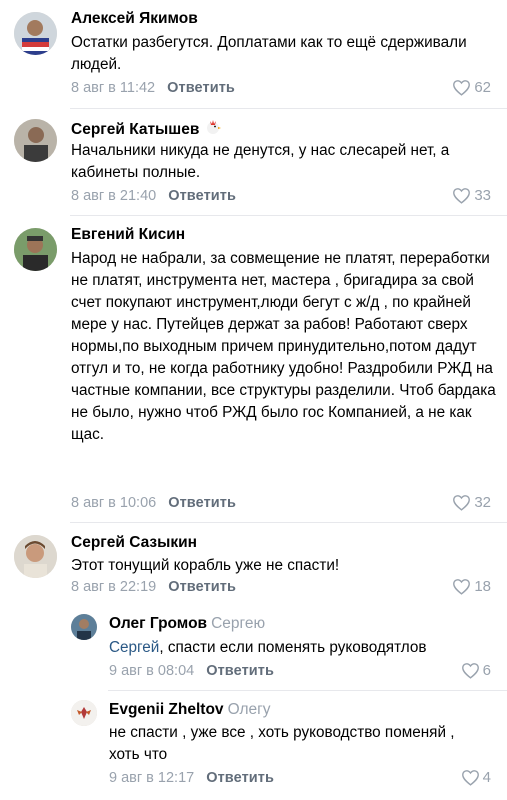 This screenshot has width=507, height=800. I want to click on comment-date: 8 авг в 10:06, so click(114, 503).